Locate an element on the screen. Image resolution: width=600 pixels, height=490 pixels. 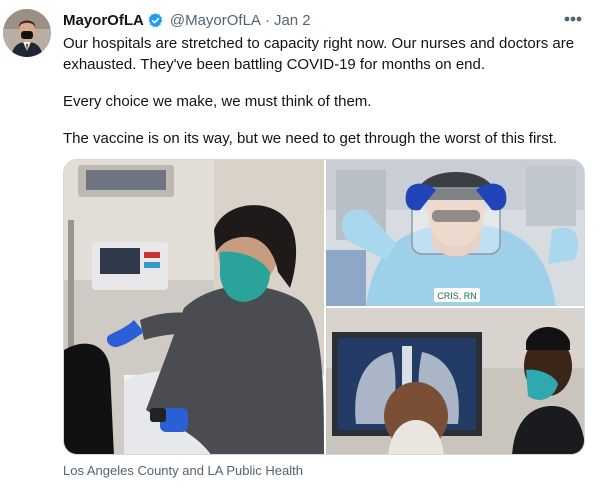
author-handle: @MayorOfLA is located at coordinates (215, 20).